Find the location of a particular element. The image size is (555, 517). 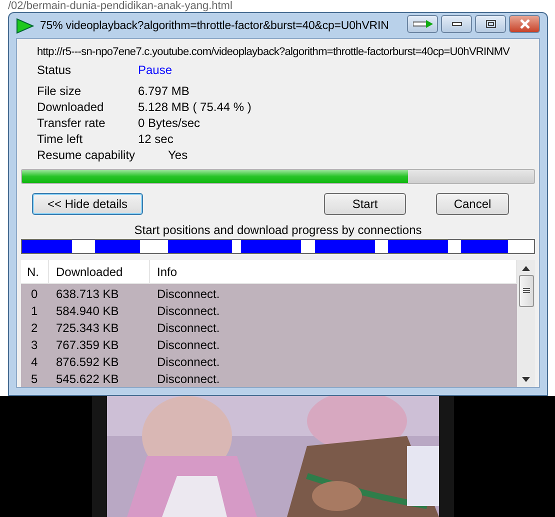

status-value: Pause is located at coordinates (155, 70).